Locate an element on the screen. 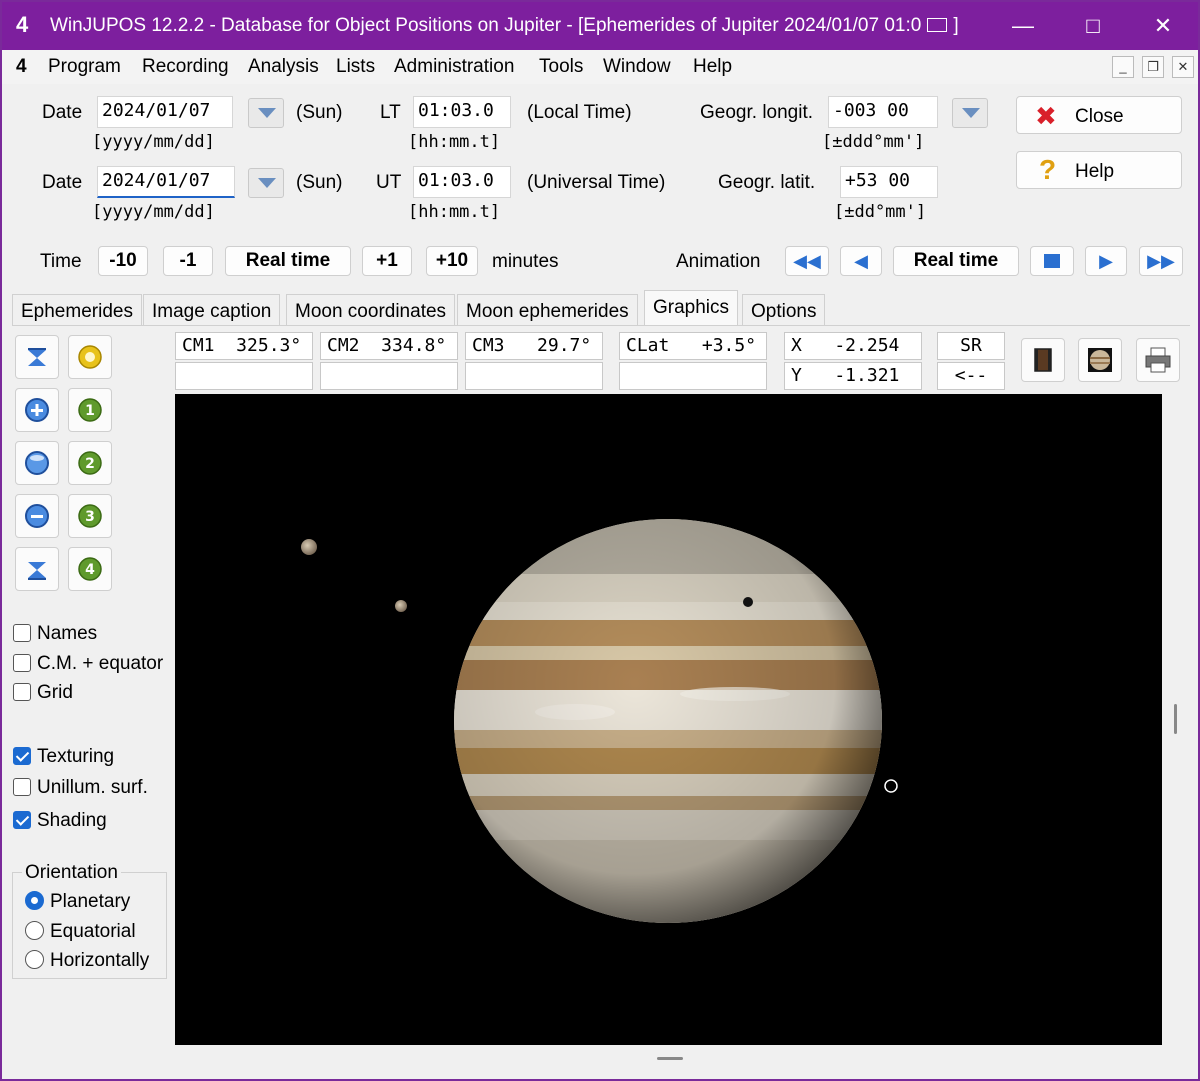  menu-analysis: Analysis is located at coordinates (283, 67).